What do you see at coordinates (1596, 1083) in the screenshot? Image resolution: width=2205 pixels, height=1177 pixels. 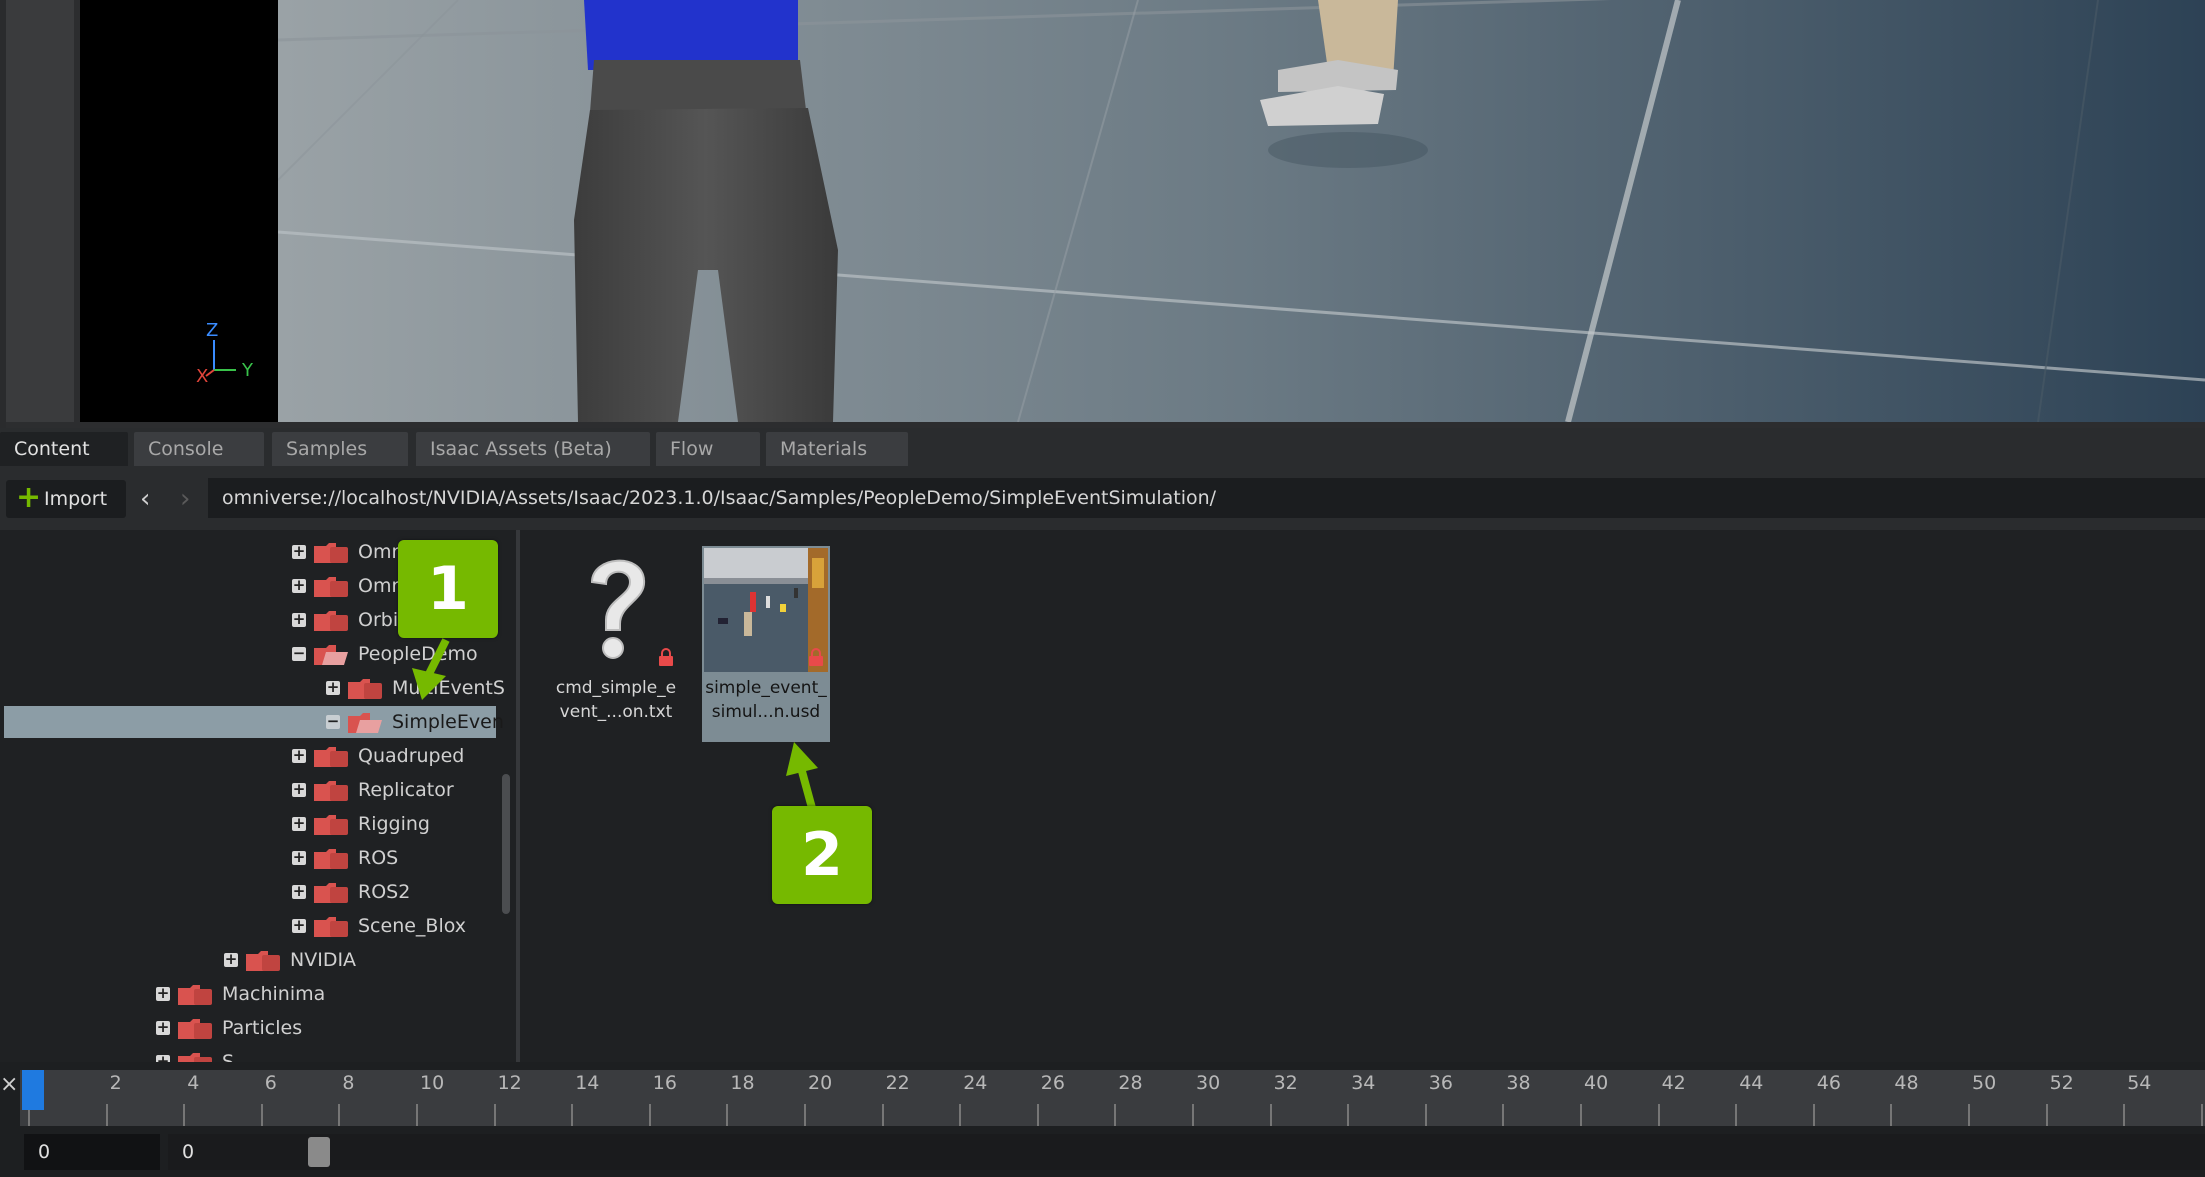 I see `timeline-tick-label: 40` at bounding box center [1596, 1083].